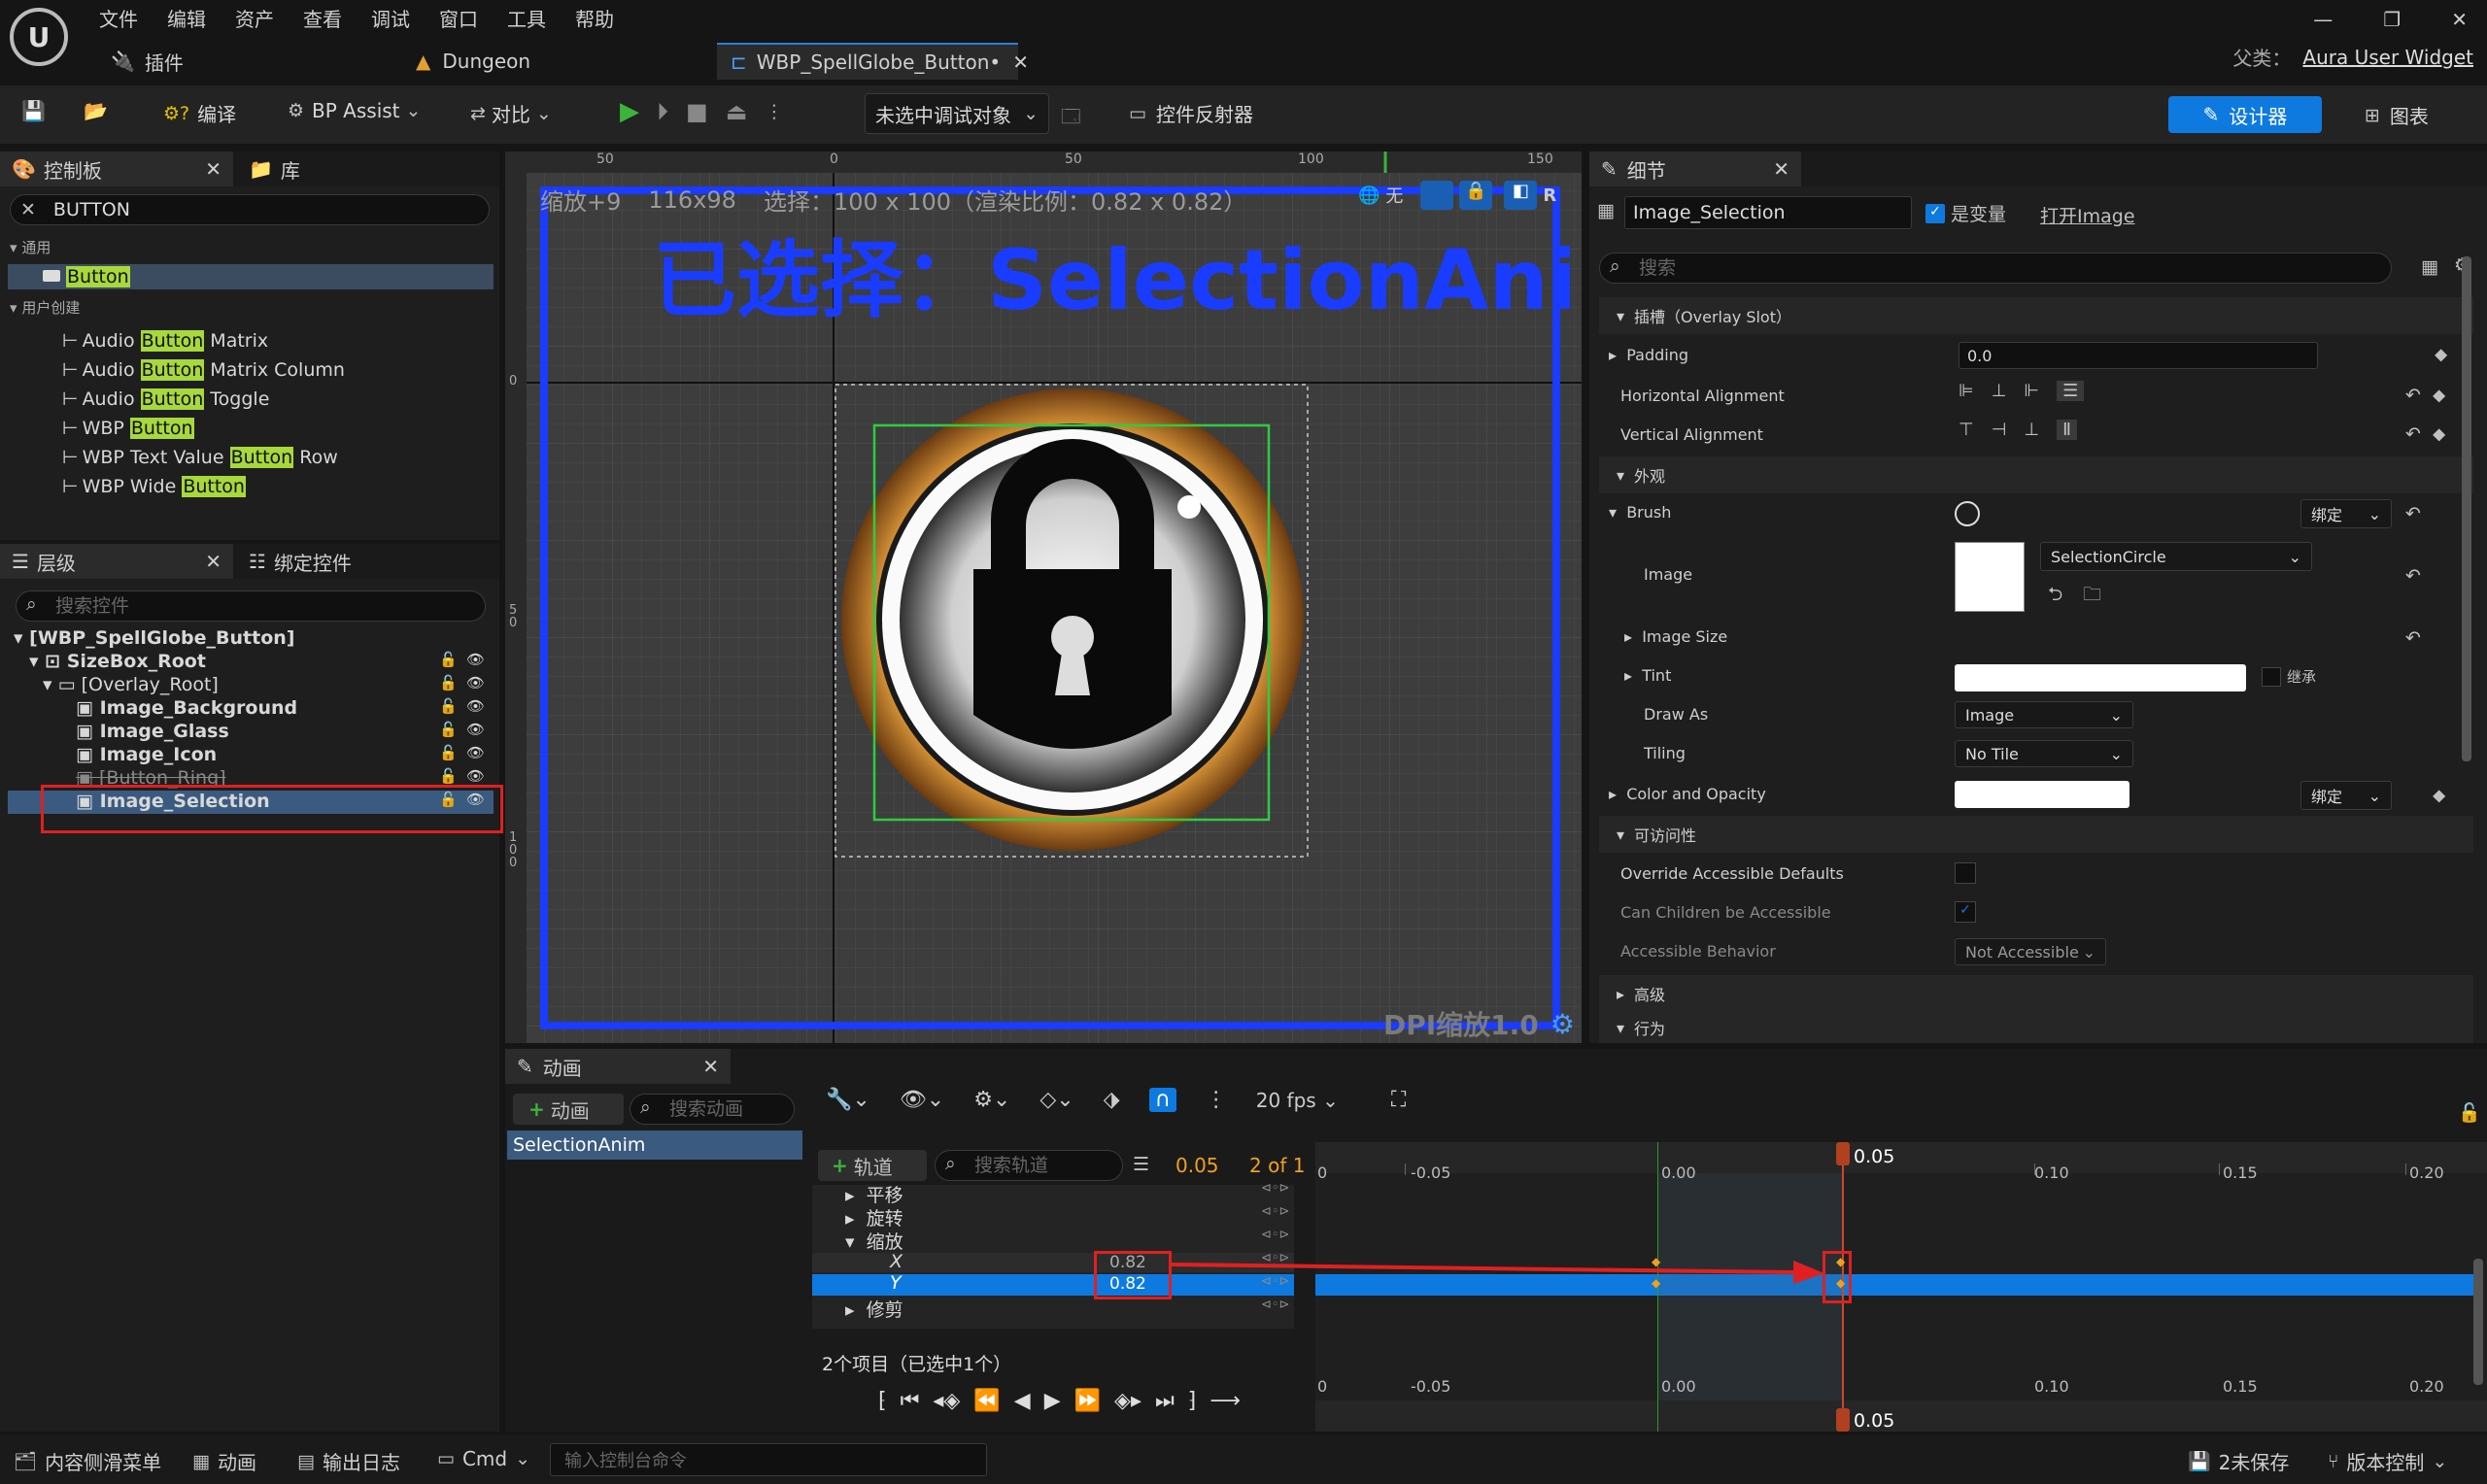  I want to click on menu-tools: 工具, so click(526, 18).